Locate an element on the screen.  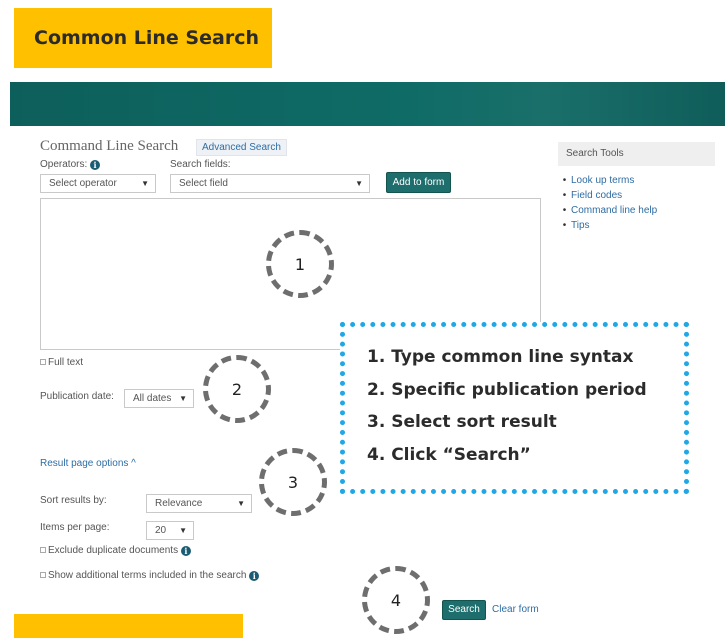
sort-select: Relevance ▼ is located at coordinates (199, 503).